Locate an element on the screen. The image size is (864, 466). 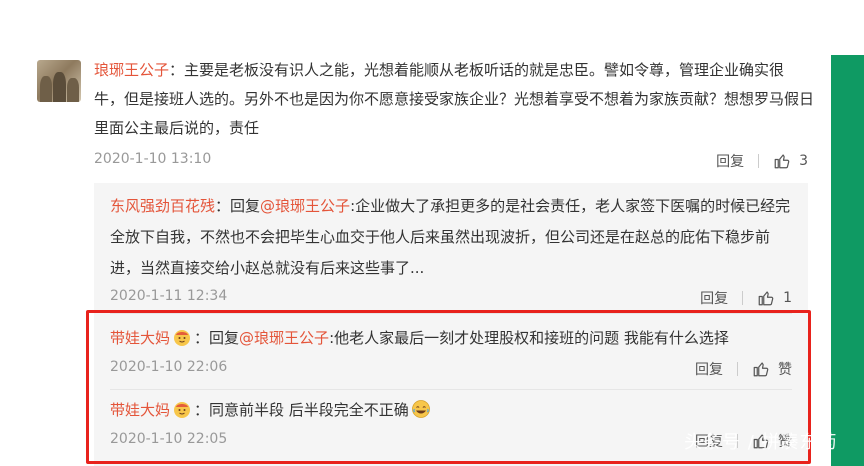
reply-2-text: :他老人家最后一刻才处理股权和接班的问题 我能有什么选择 is located at coordinates (529, 338).